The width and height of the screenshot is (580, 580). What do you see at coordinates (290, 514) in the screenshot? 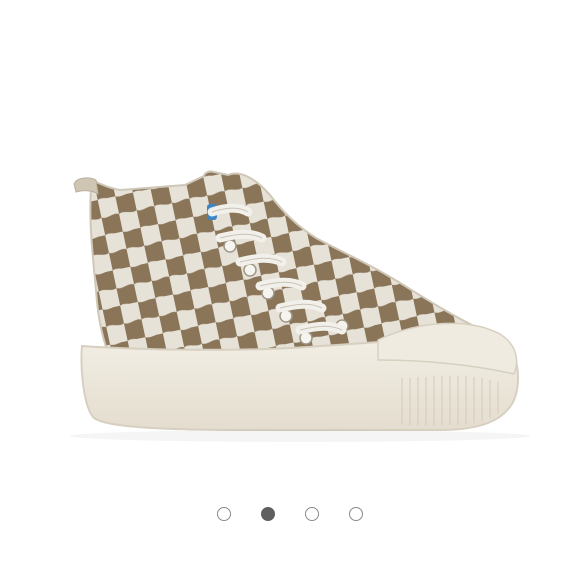
I see `carousel-pagination` at bounding box center [290, 514].